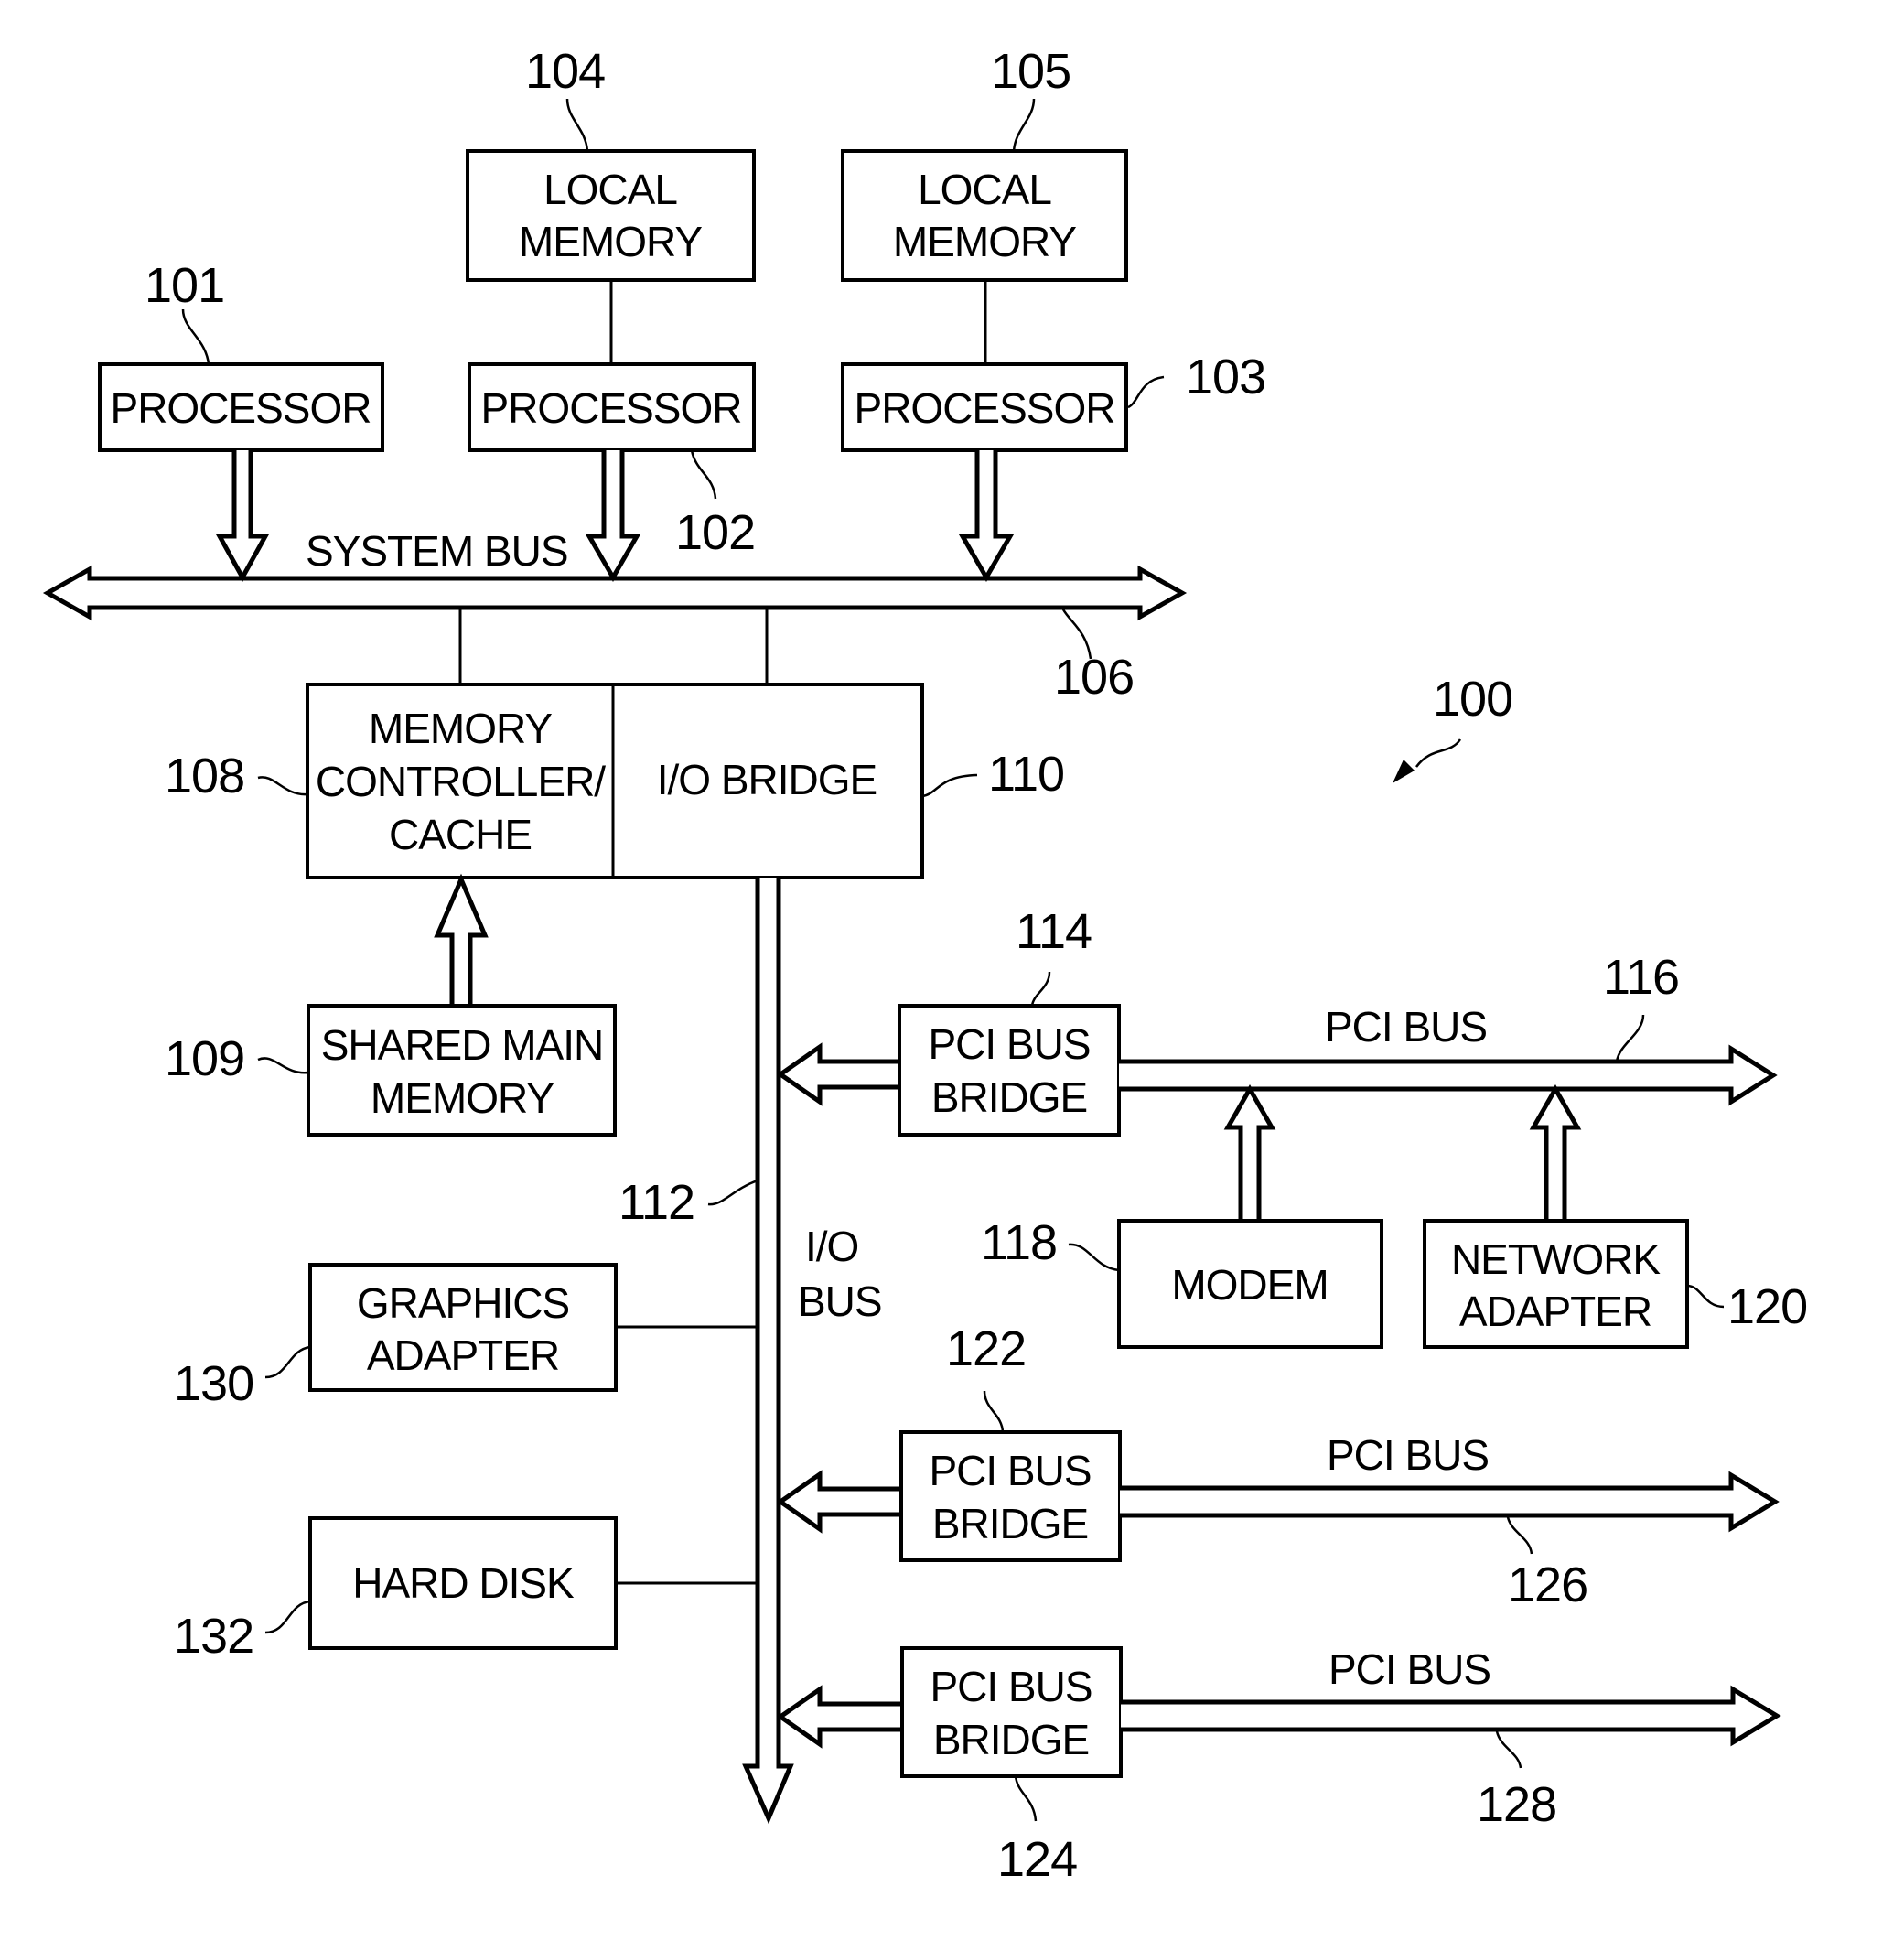 The height and width of the screenshot is (1951, 1904). Describe the element at coordinates (241, 408) in the screenshot. I see `processor-101-label: PROCESSOR` at that location.